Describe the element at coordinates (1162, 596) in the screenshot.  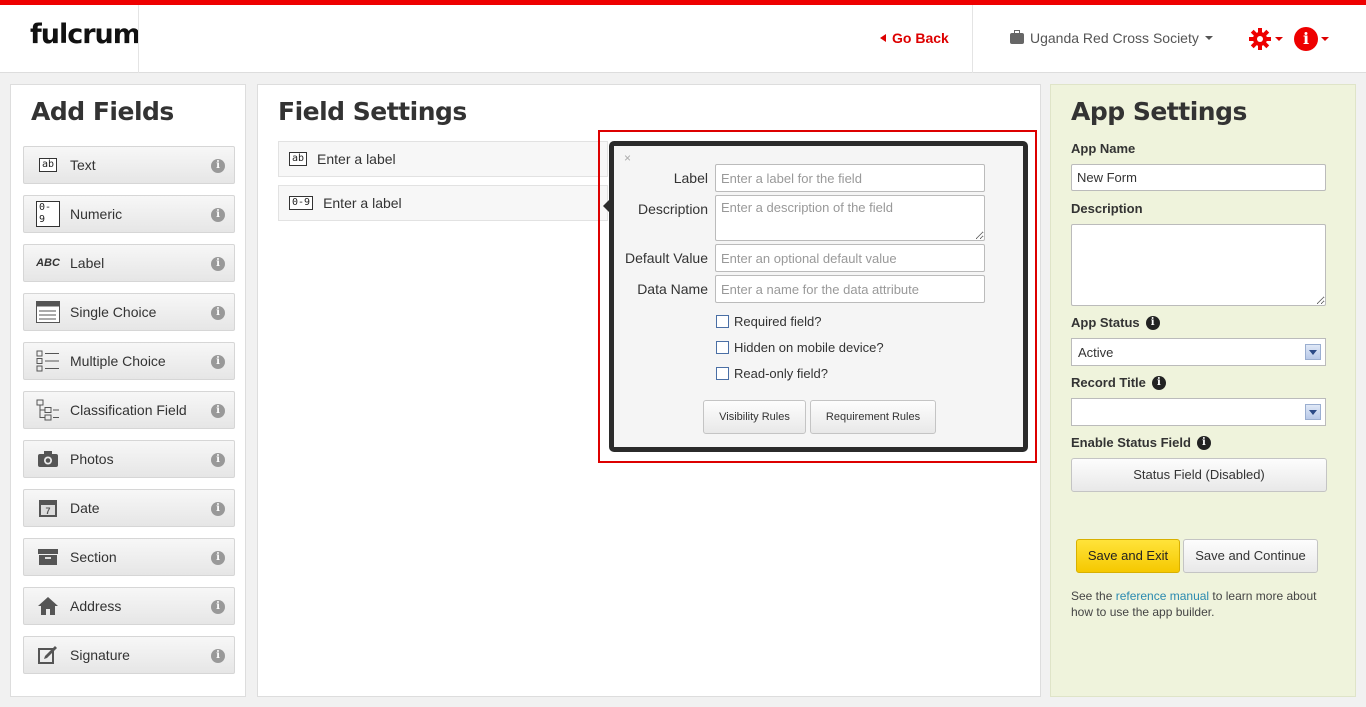
I see `reference-manual-link: reference manual` at that location.